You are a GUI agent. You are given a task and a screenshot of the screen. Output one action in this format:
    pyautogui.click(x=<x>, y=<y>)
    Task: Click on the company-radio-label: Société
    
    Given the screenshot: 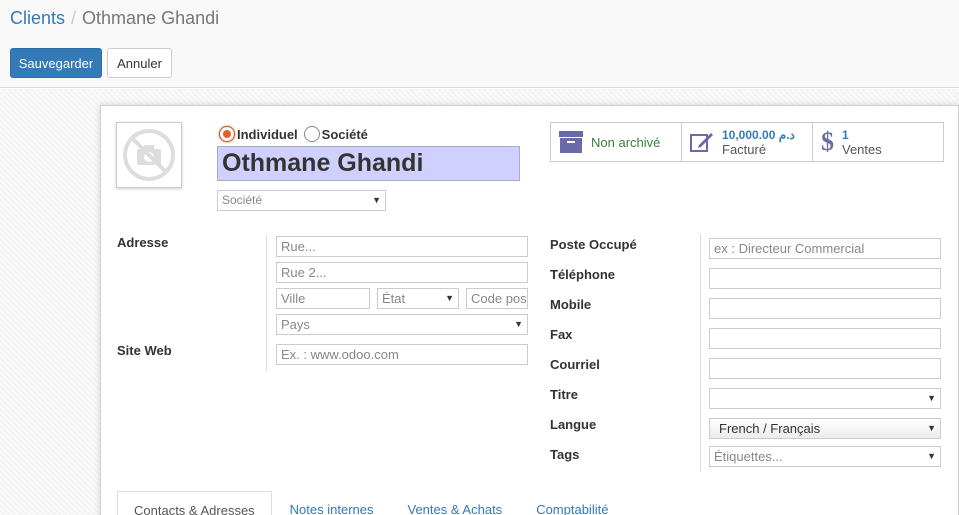 What is the action you would take?
    pyautogui.click(x=344, y=134)
    